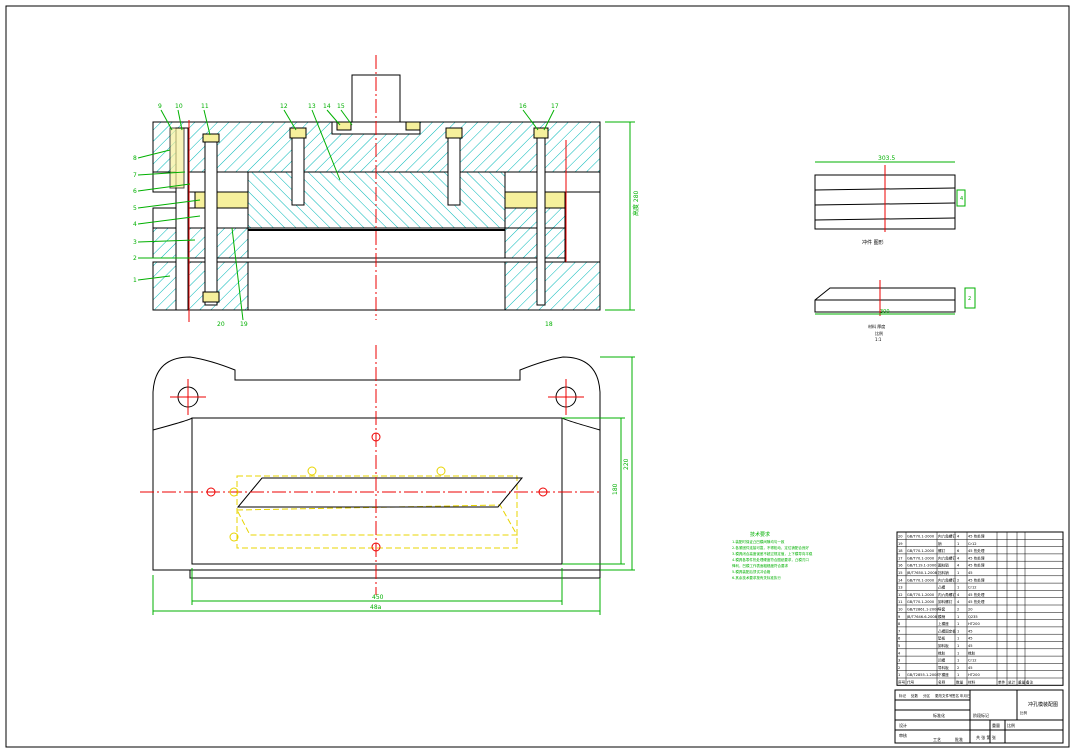  What do you see at coordinates (960, 682) in the screenshot?
I see `bom-header-cell: 数量` at bounding box center [960, 682].